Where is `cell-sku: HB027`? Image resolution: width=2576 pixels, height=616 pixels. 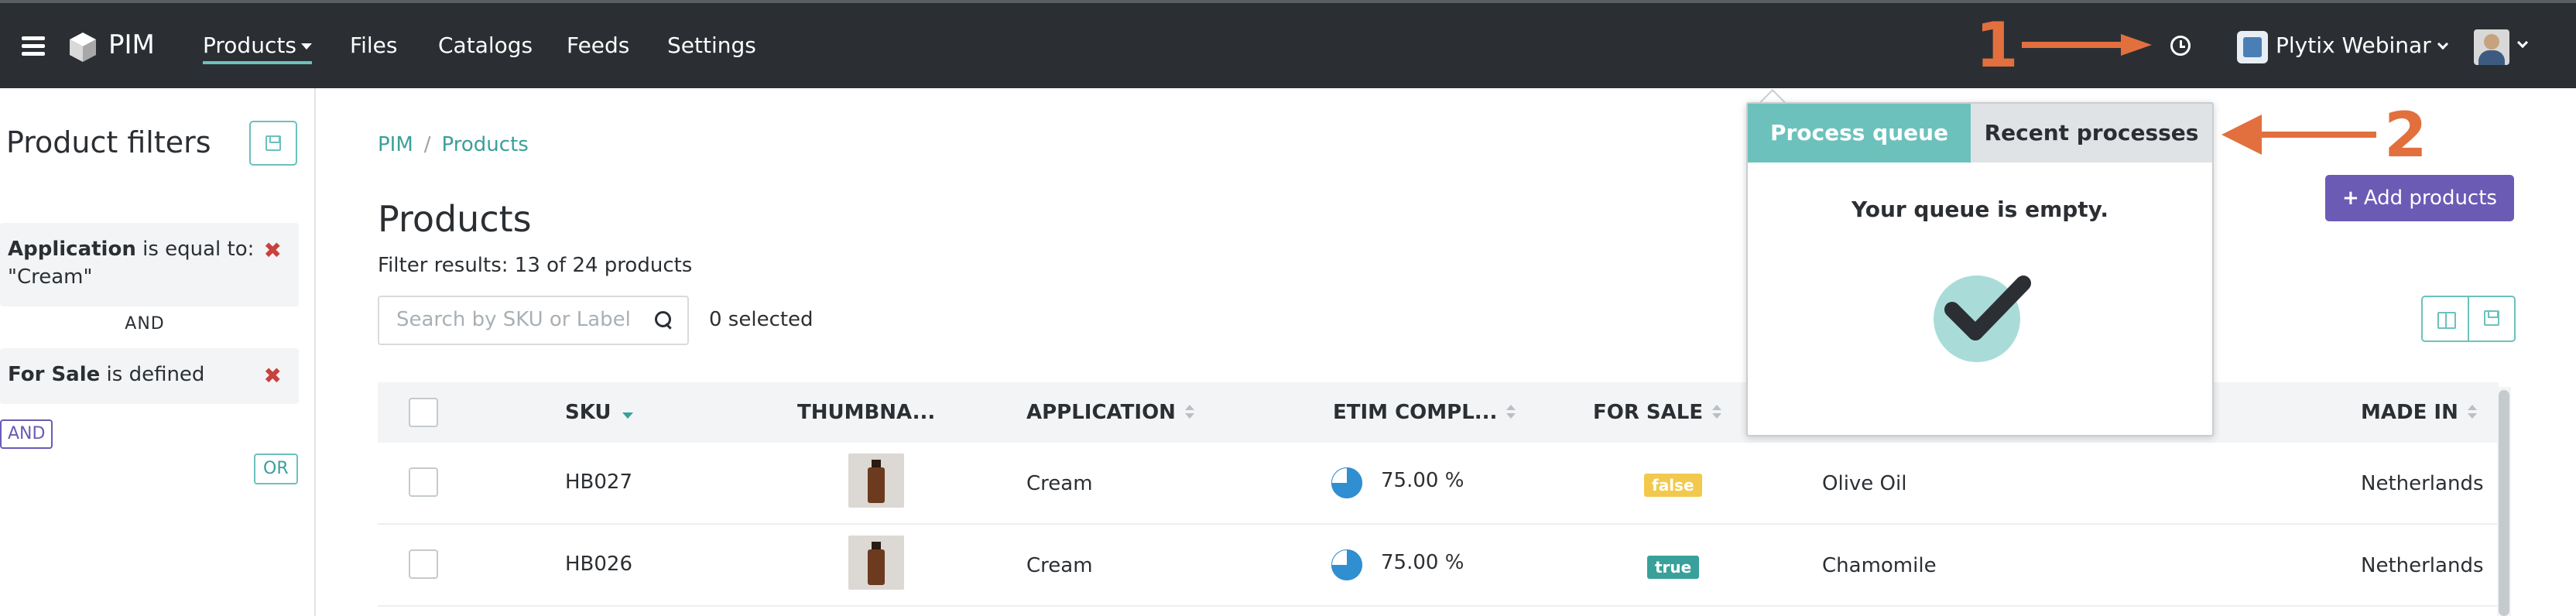 cell-sku: HB027 is located at coordinates (598, 482).